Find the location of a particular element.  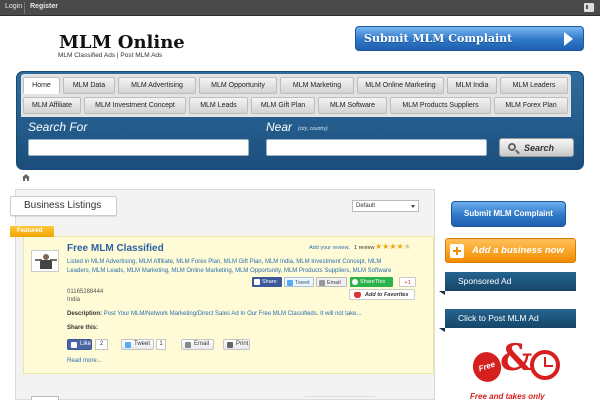

sharethis-icon is located at coordinates (355, 282).